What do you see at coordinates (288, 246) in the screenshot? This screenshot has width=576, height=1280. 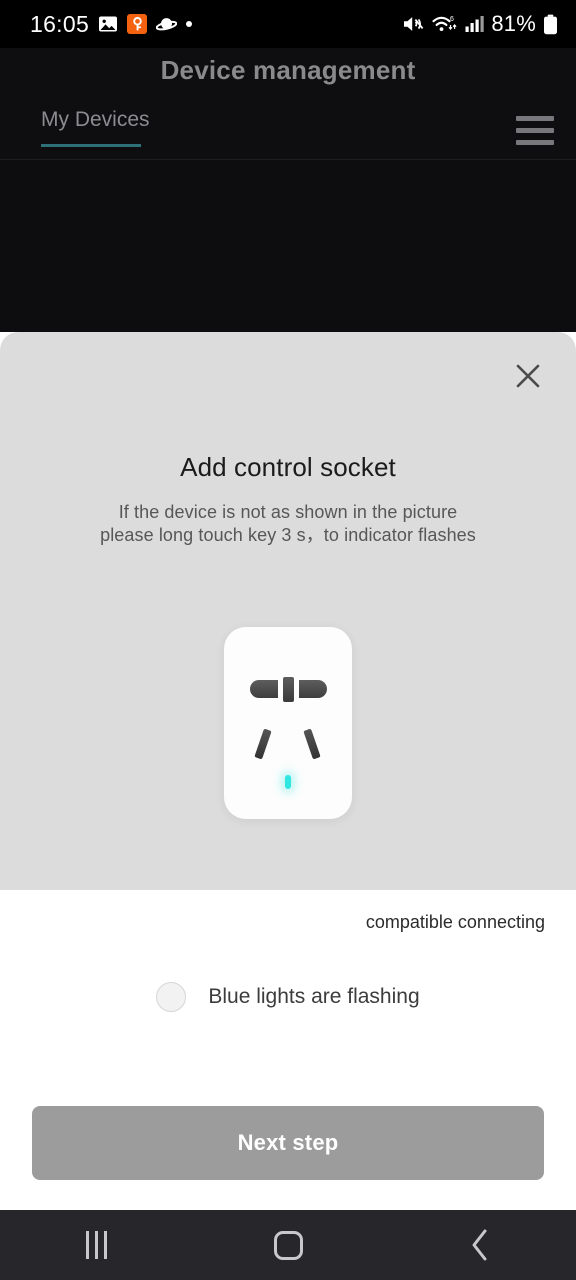 I see `modal-backdrop` at bounding box center [288, 246].